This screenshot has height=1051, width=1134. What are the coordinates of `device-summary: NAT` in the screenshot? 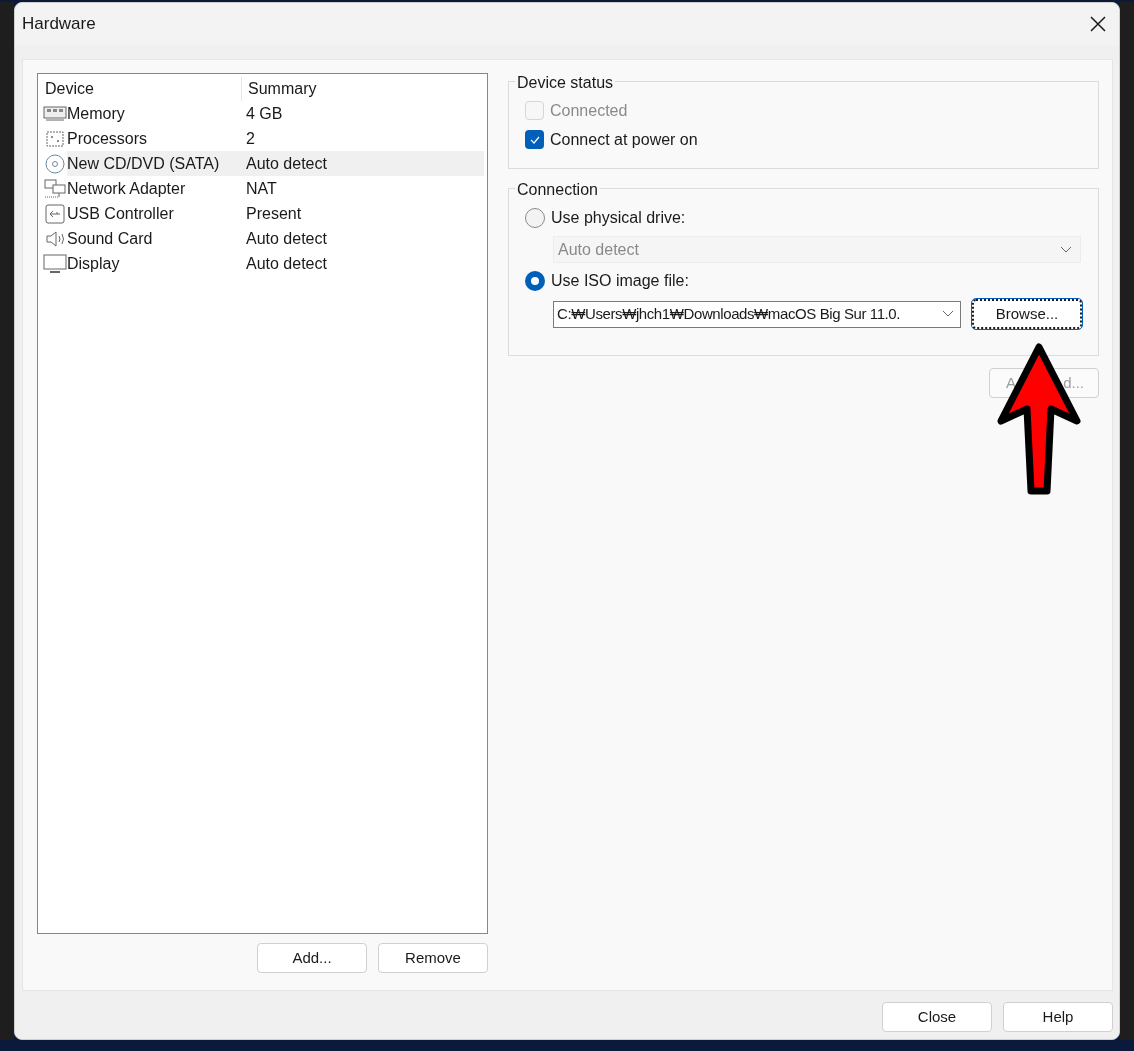 It's located at (261, 188).